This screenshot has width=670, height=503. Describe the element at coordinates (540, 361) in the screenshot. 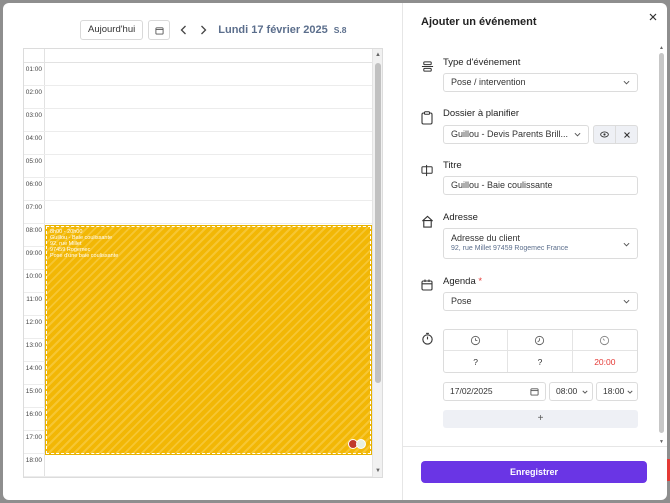

I see `duration-value: ?` at that location.